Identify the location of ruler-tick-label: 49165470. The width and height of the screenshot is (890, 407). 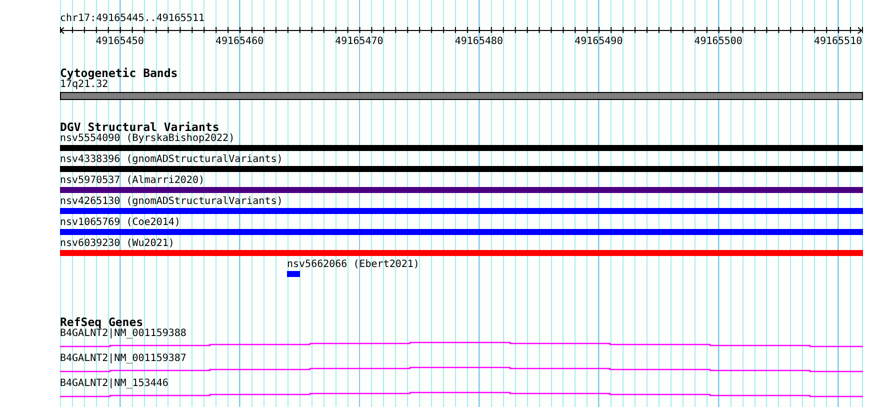
(359, 41).